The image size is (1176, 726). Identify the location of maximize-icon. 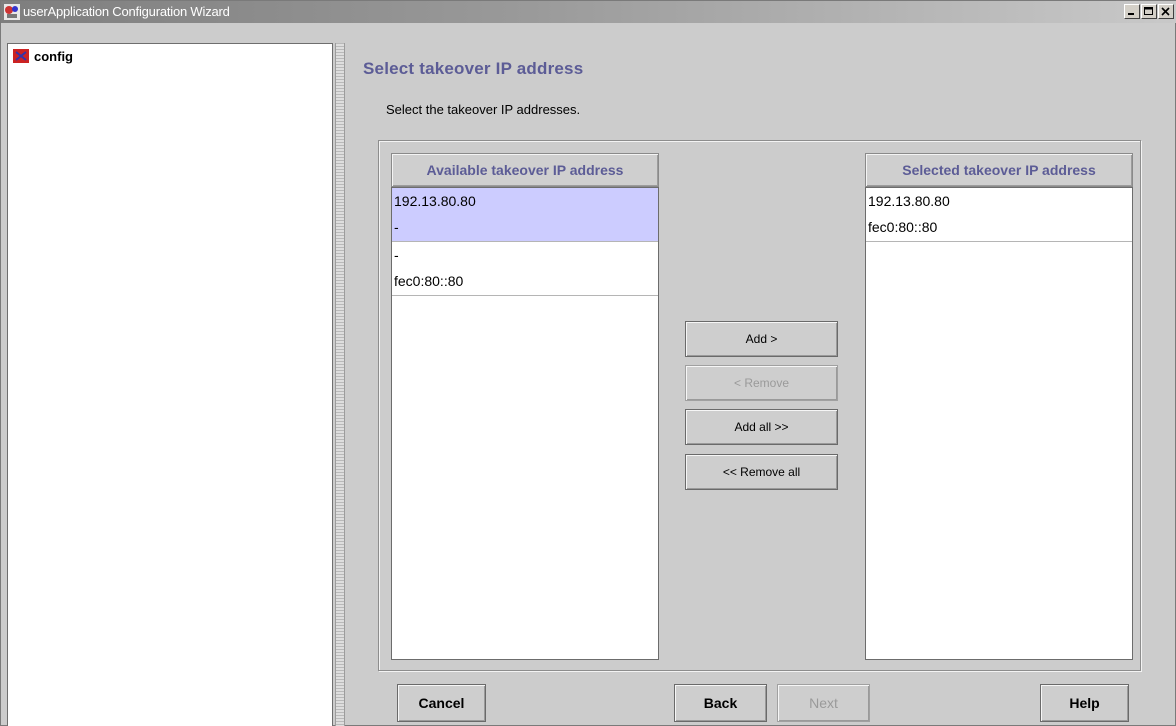
(1148, 11).